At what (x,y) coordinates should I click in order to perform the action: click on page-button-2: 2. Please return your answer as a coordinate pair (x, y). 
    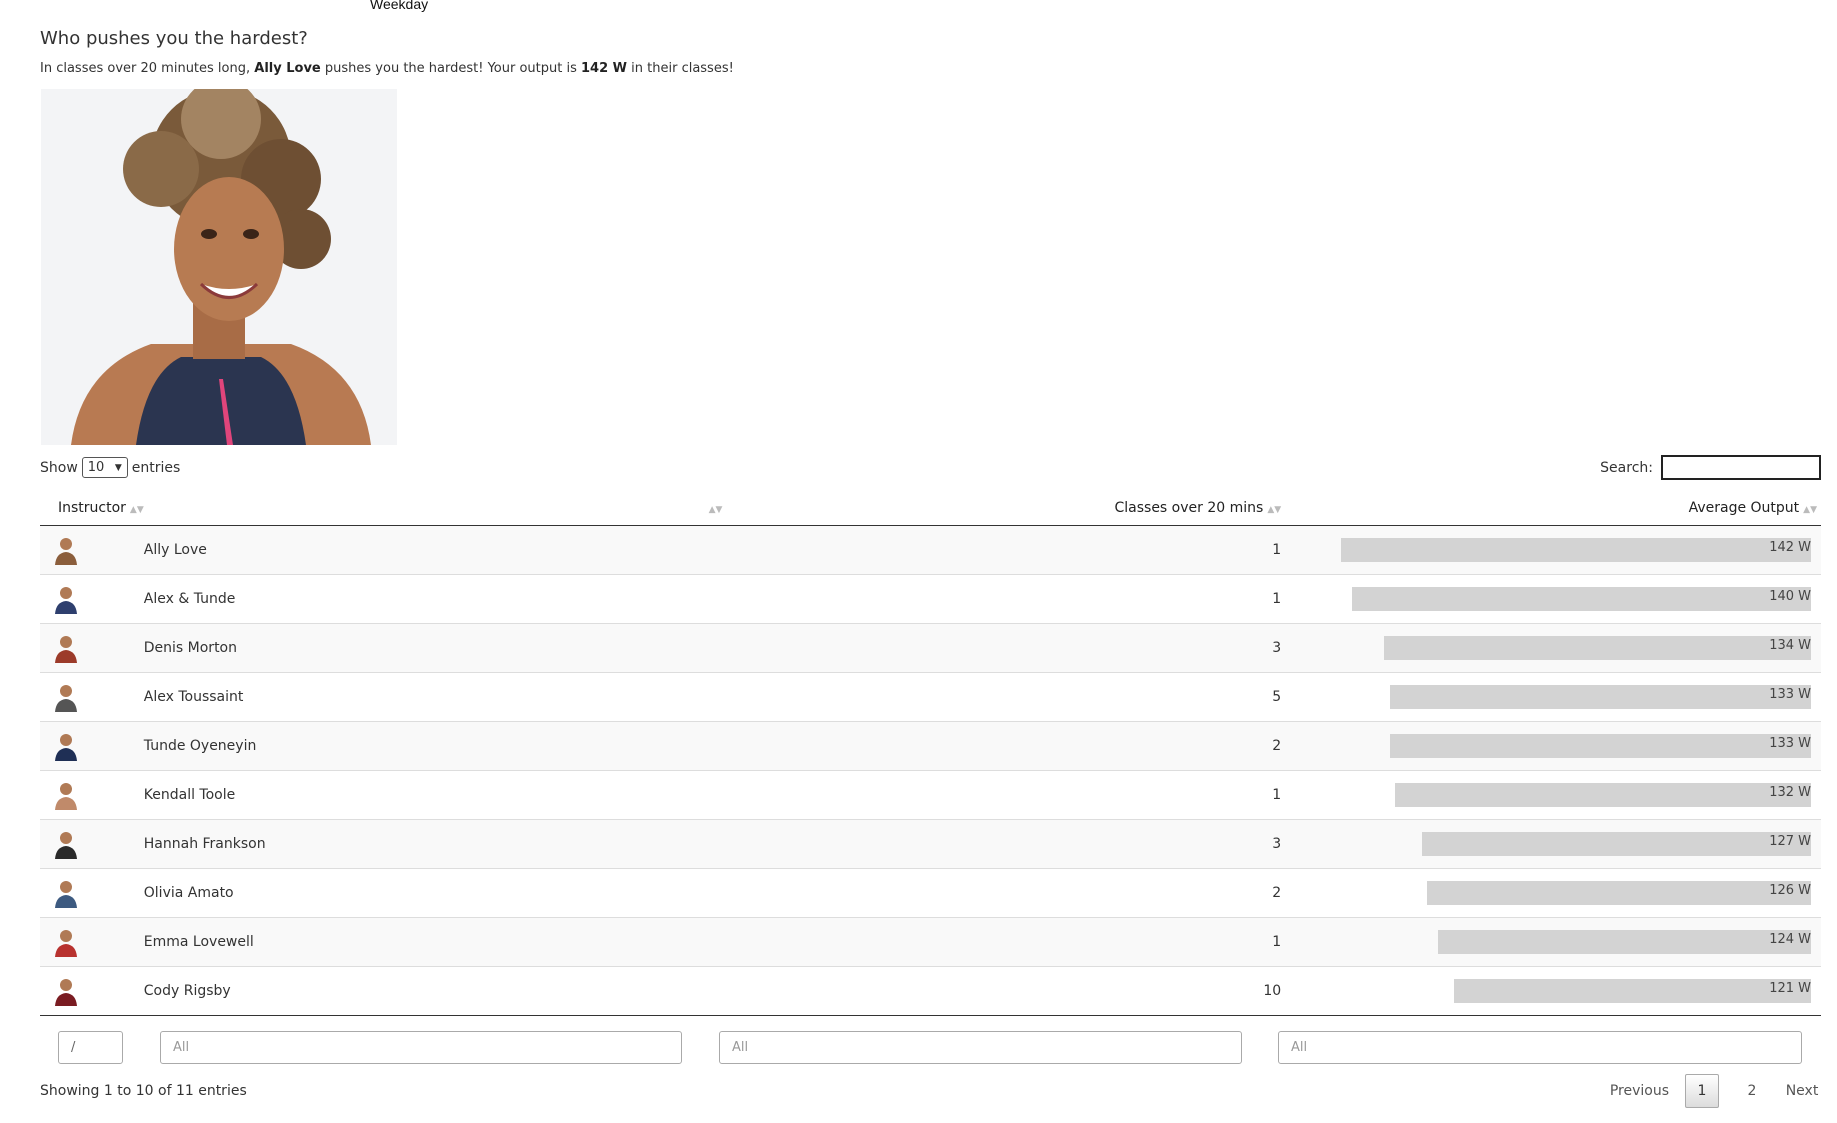
    Looking at the image, I should click on (1752, 1091).